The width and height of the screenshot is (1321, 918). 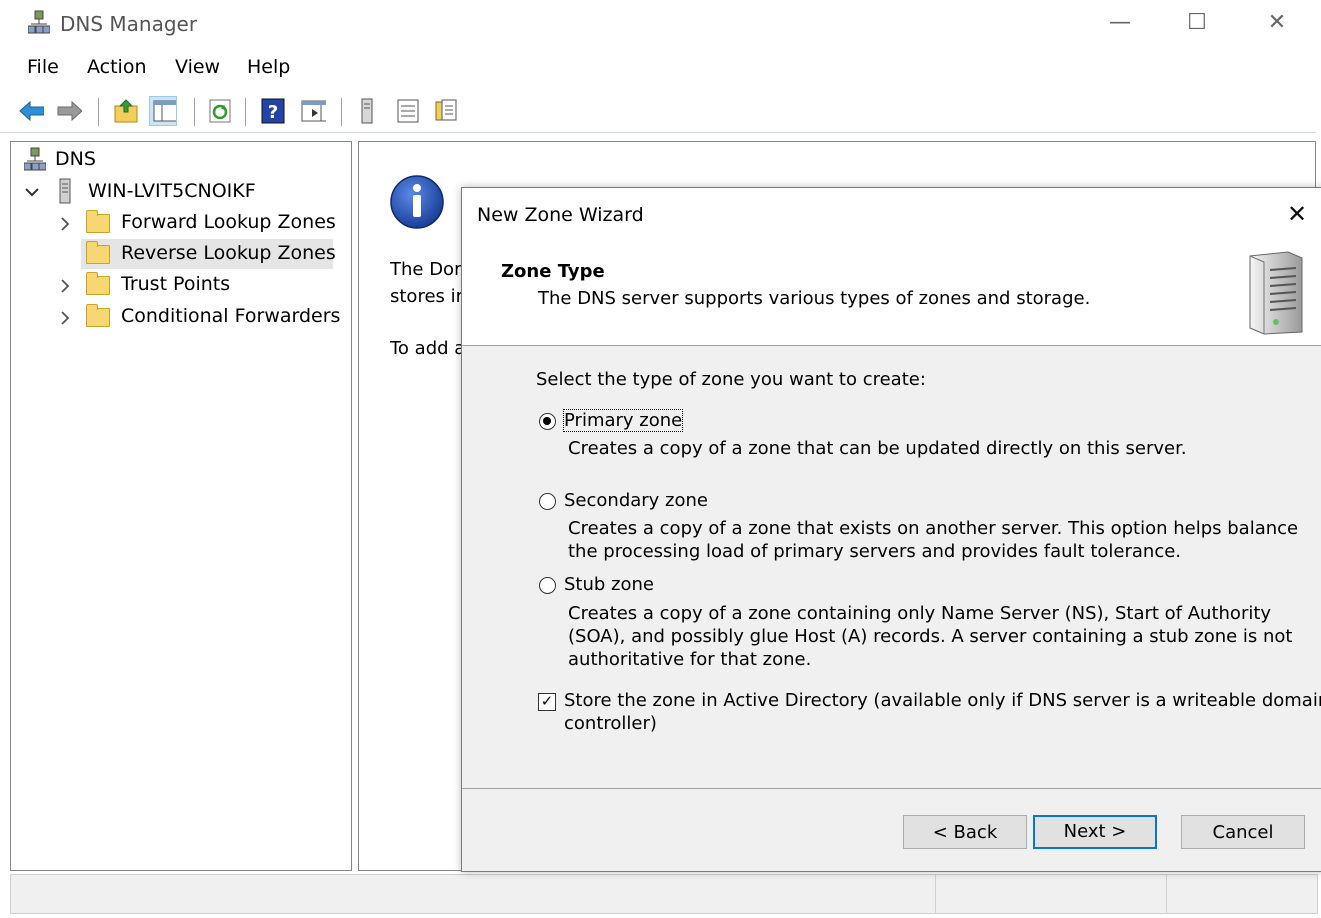 I want to click on wizard-footer-divider, so click(x=891, y=788).